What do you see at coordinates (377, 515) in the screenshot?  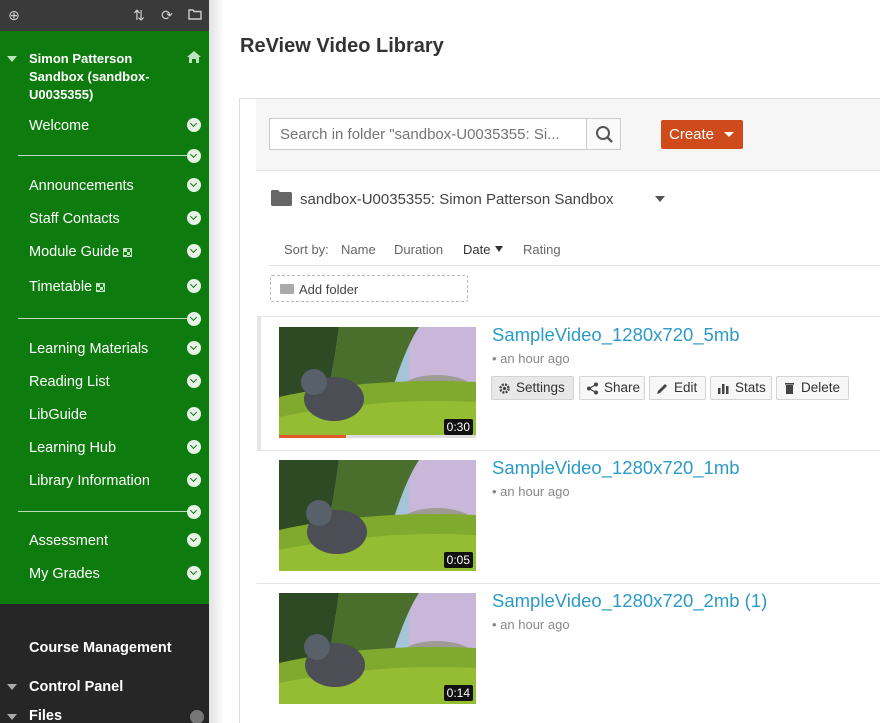 I see `video-thumbnail: 0:05` at bounding box center [377, 515].